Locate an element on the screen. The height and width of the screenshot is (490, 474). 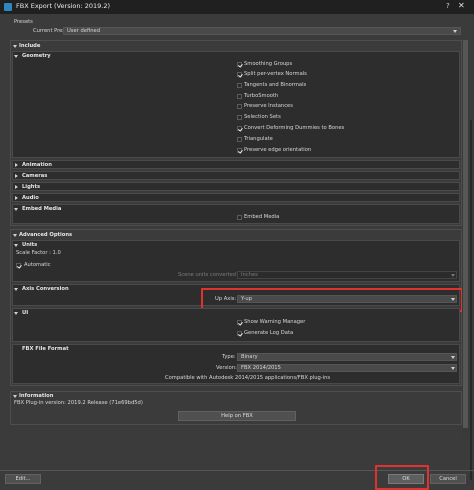
convert-dummies-label: Convert Deforming Dummies to Bones is located at coordinates (294, 128).